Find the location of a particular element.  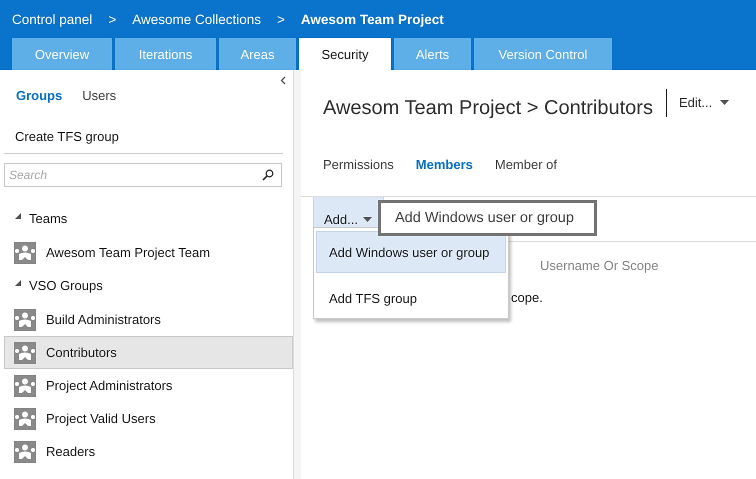

collapse-icon is located at coordinates (283, 80).